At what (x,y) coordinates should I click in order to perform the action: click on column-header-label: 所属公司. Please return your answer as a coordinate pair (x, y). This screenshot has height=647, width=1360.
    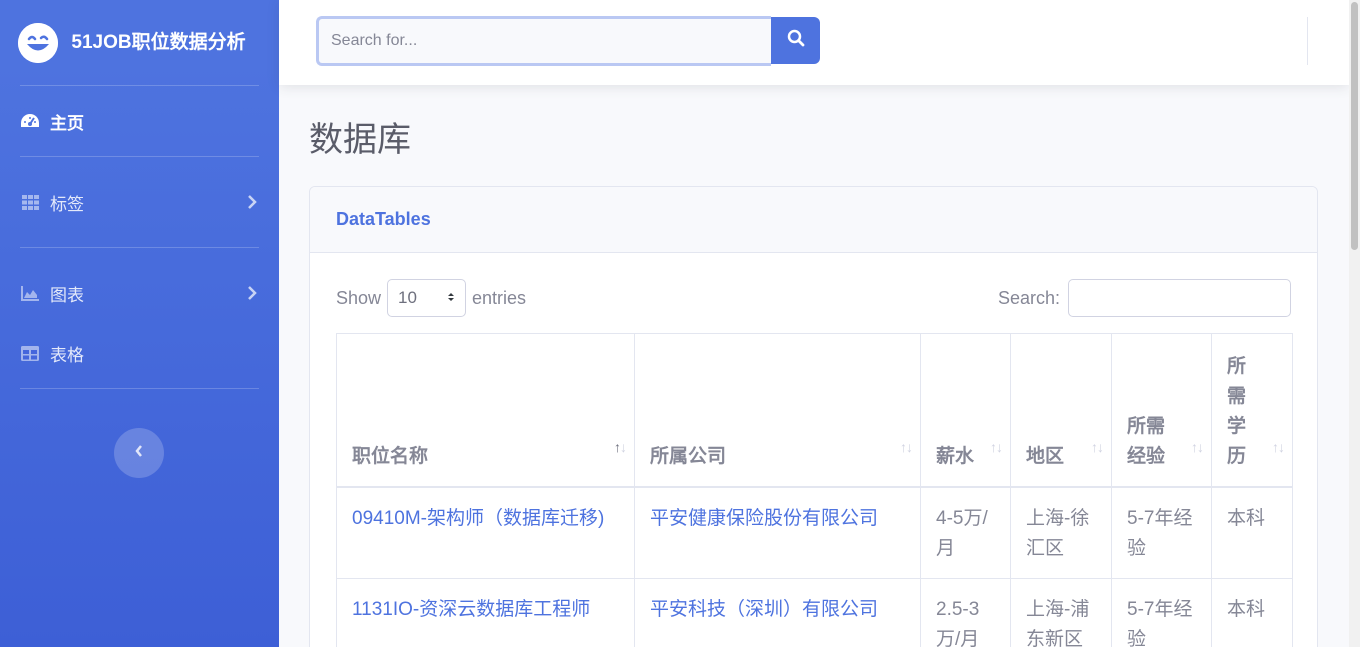
    Looking at the image, I should click on (688, 456).